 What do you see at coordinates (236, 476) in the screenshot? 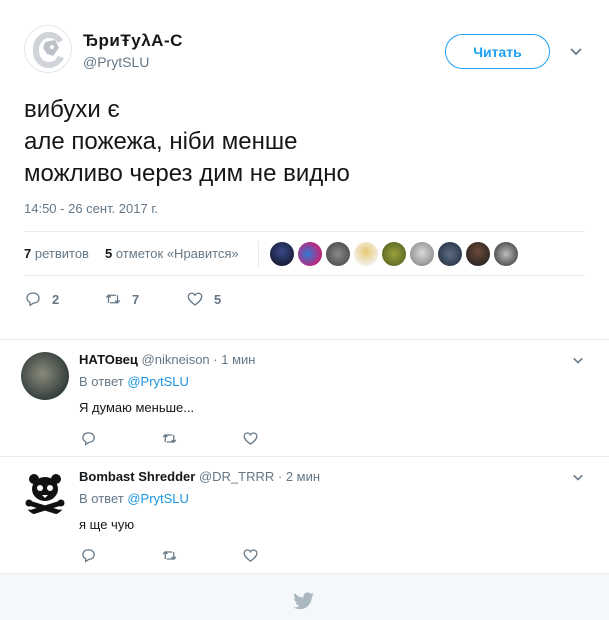
I see `reply-author-handle: @DR_TRRR` at bounding box center [236, 476].